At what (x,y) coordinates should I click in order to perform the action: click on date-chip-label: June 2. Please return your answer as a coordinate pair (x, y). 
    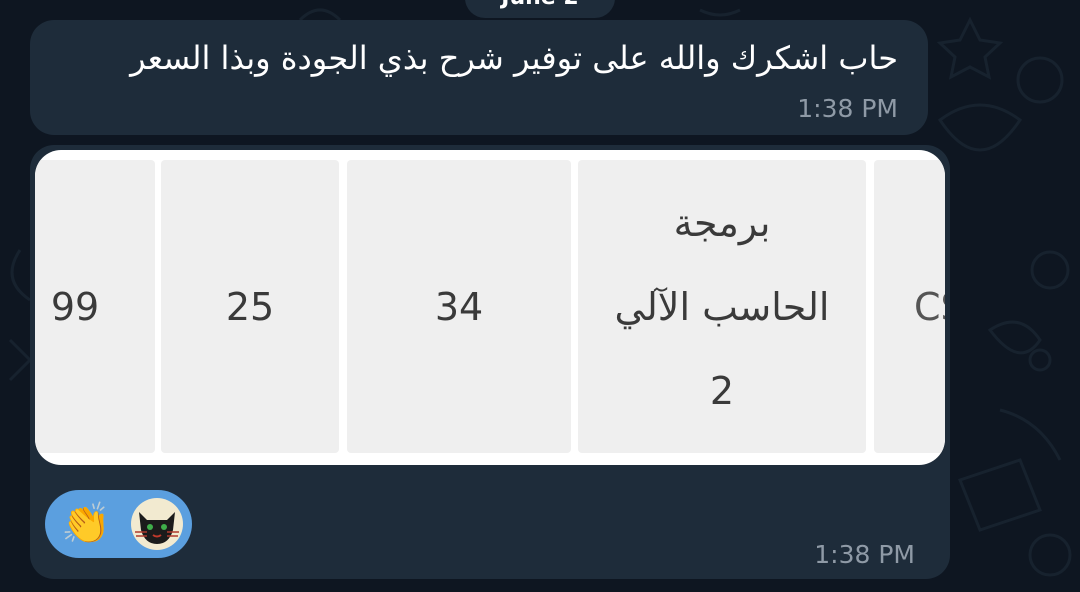
    Looking at the image, I should click on (540, 5).